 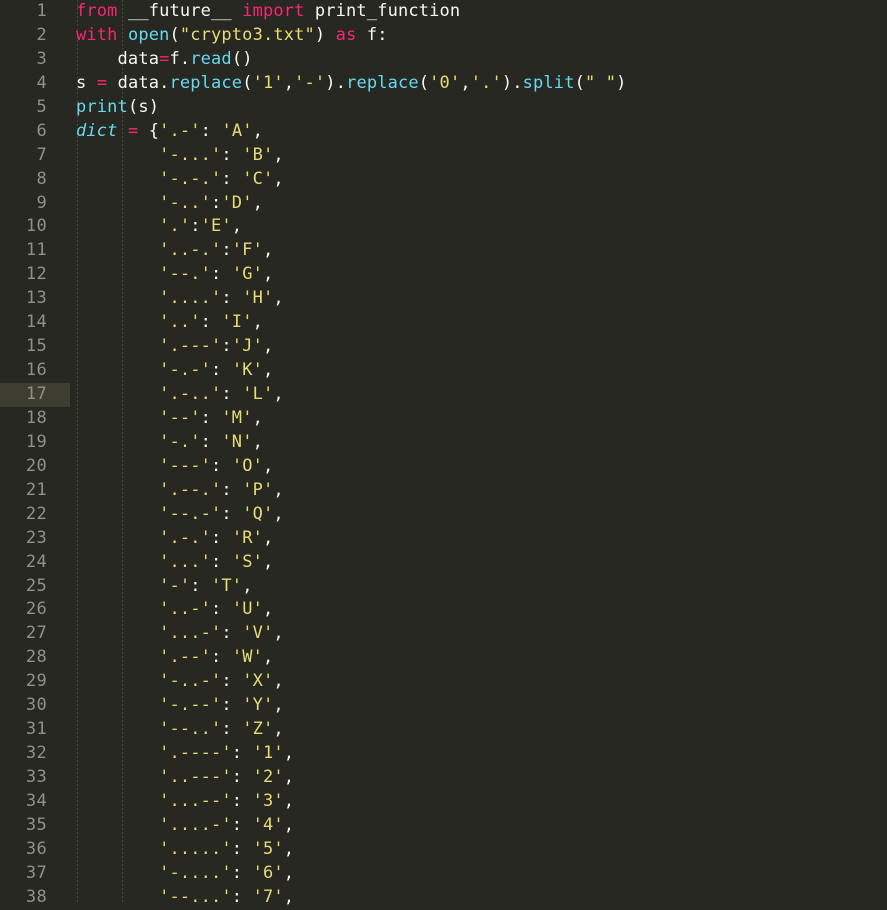 What do you see at coordinates (478, 563) in the screenshot?
I see `code-line-content: '...': 'S',` at bounding box center [478, 563].